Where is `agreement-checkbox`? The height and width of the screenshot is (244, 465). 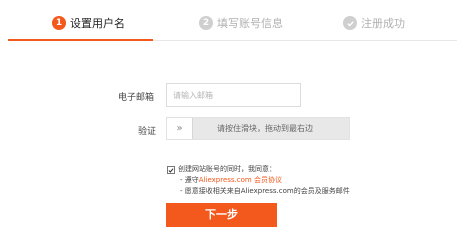
agreement-checkbox is located at coordinates (171, 170).